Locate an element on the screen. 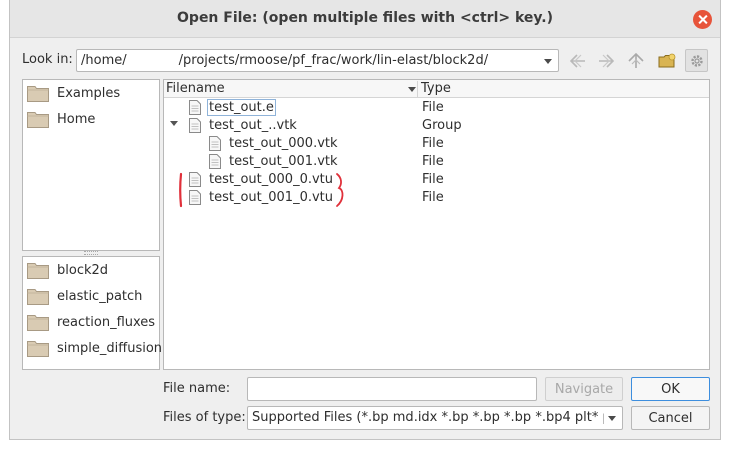 Image resolution: width=730 pixels, height=450 pixels. back-button is located at coordinates (577, 60).